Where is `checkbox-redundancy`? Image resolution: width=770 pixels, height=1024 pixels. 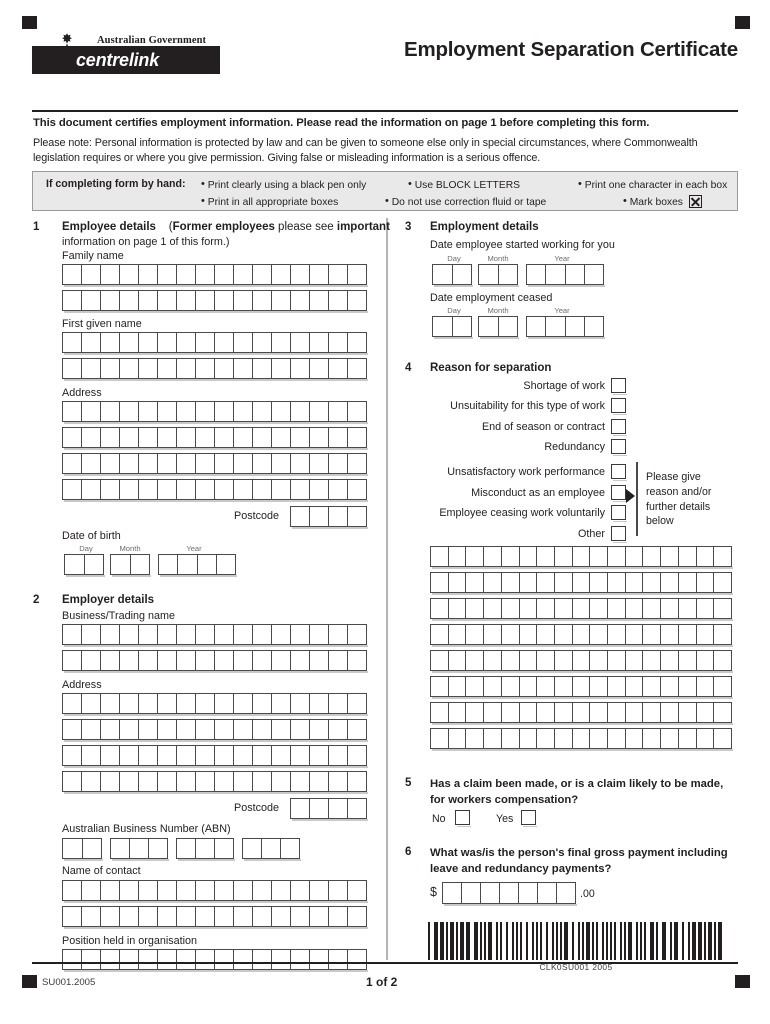
checkbox-redundancy is located at coordinates (619, 447).